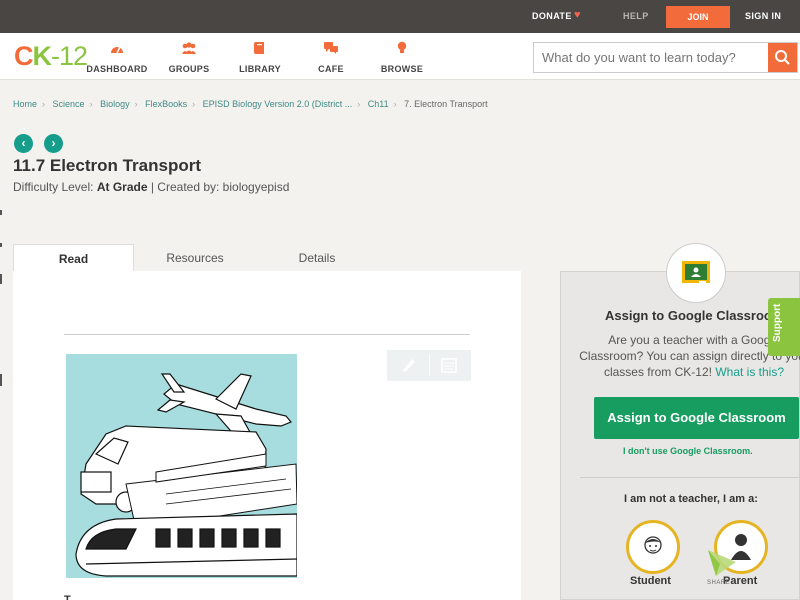  I want to click on transport-illustration, so click(181, 466).